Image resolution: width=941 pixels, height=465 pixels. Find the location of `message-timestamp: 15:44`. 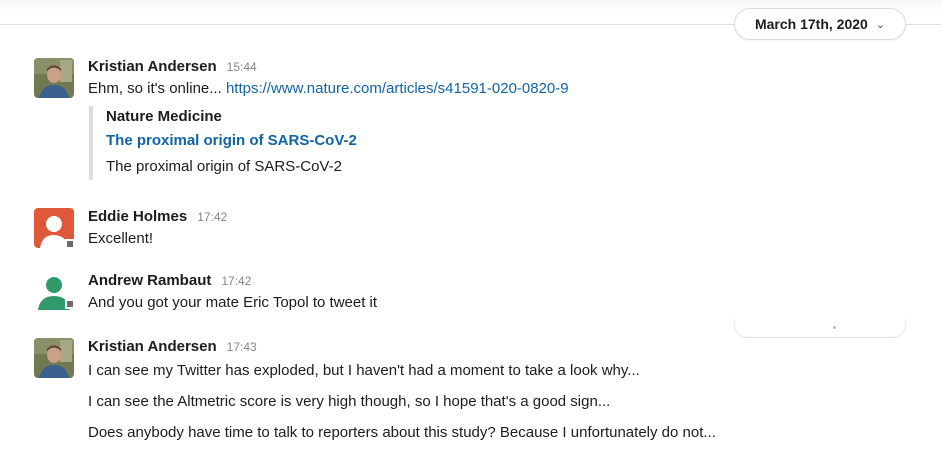

message-timestamp: 15:44 is located at coordinates (242, 67).